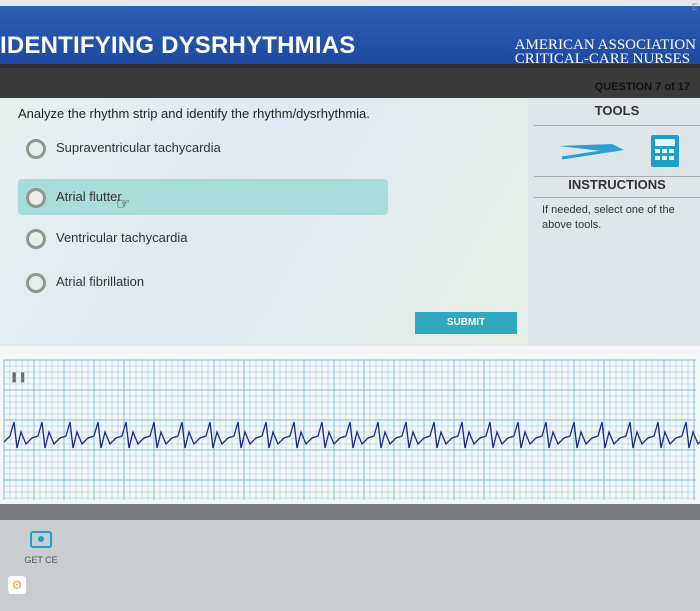 This screenshot has height=611, width=700. I want to click on option-label: Atrial flutter, so click(89, 196).